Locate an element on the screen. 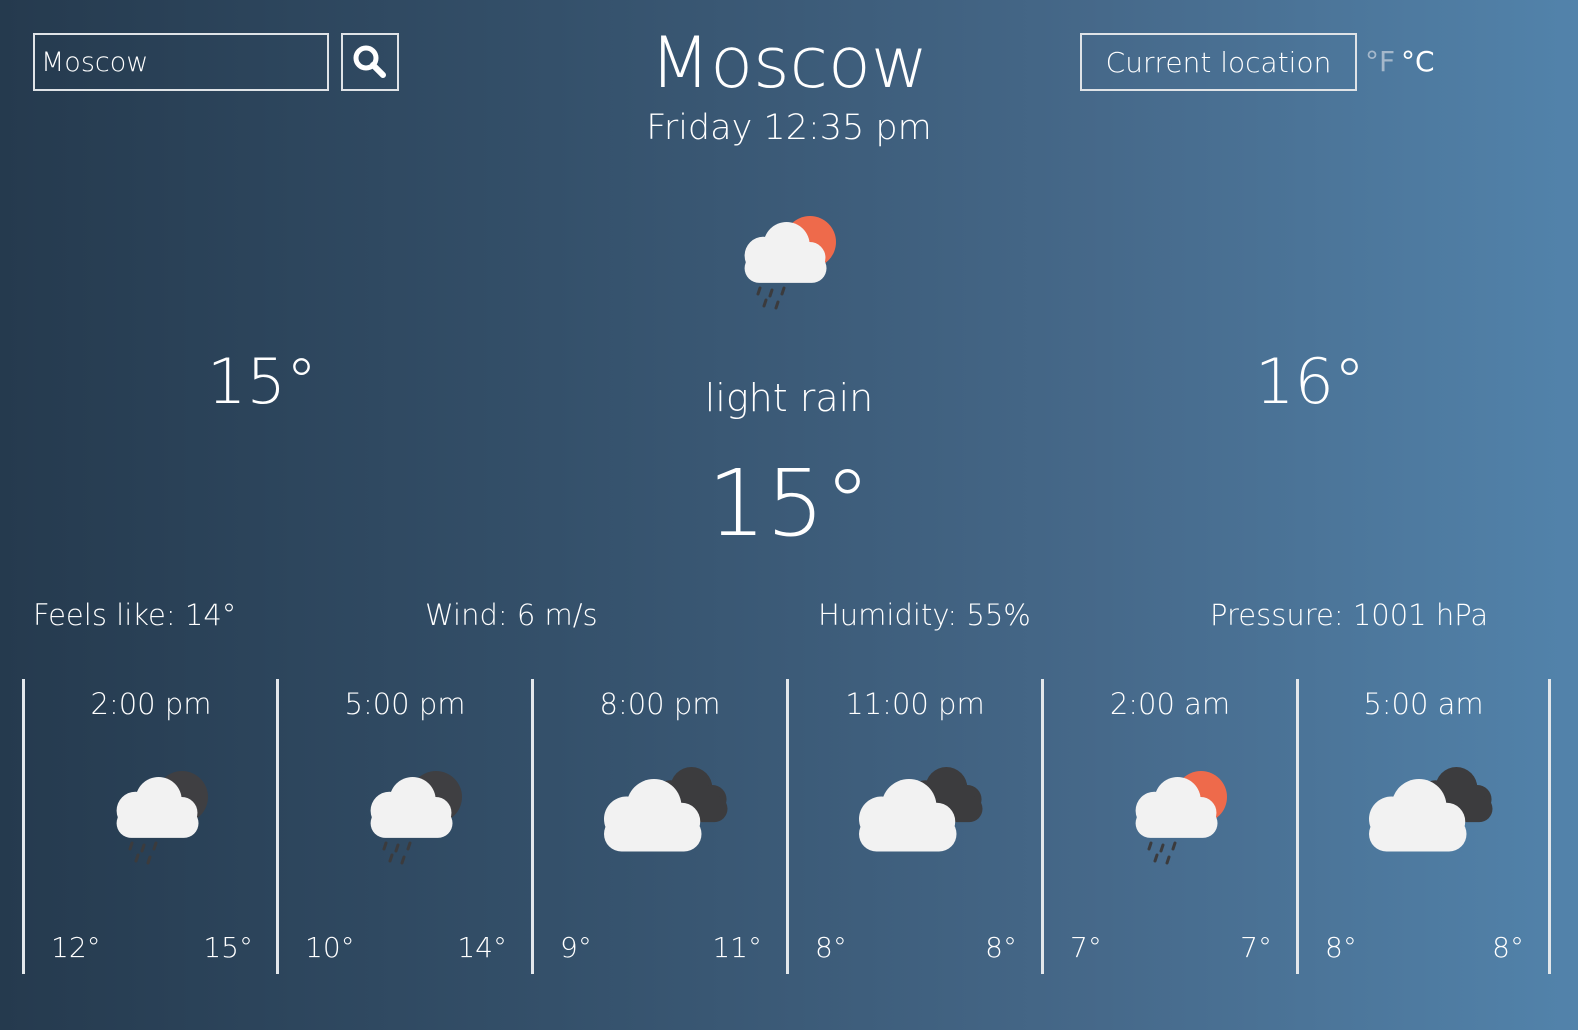 The width and height of the screenshot is (1578, 1030). forecast-time: 8:00 pm is located at coordinates (660, 704).